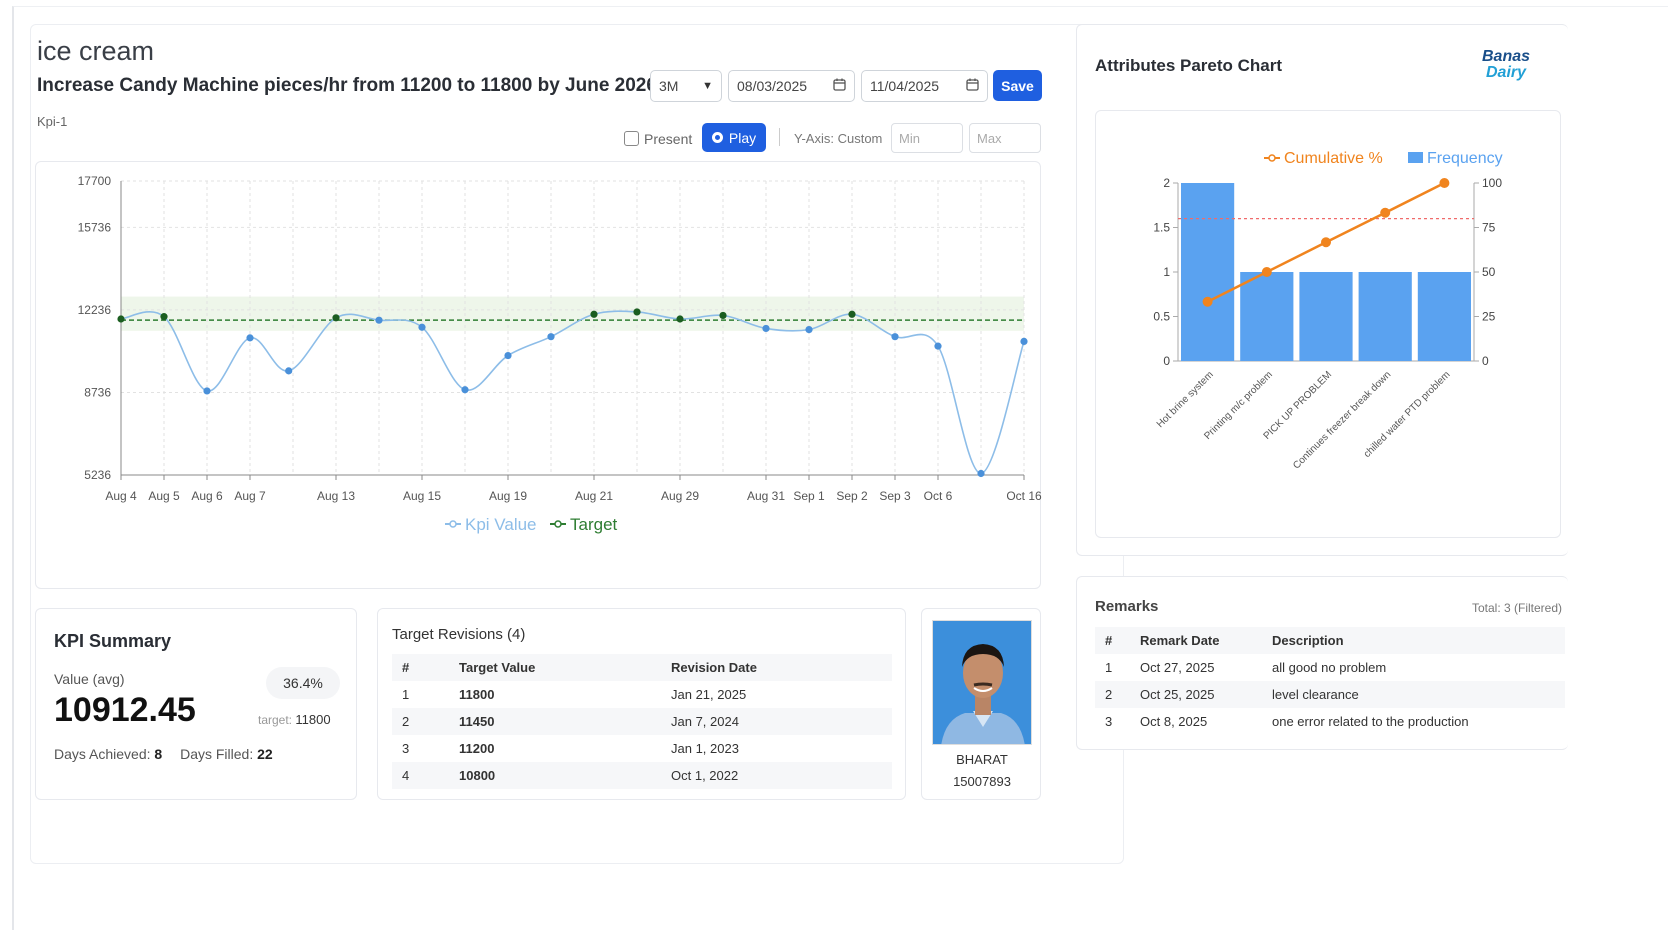 The width and height of the screenshot is (1668, 930). I want to click on x-tick-label: Sep 1, so click(809, 496).